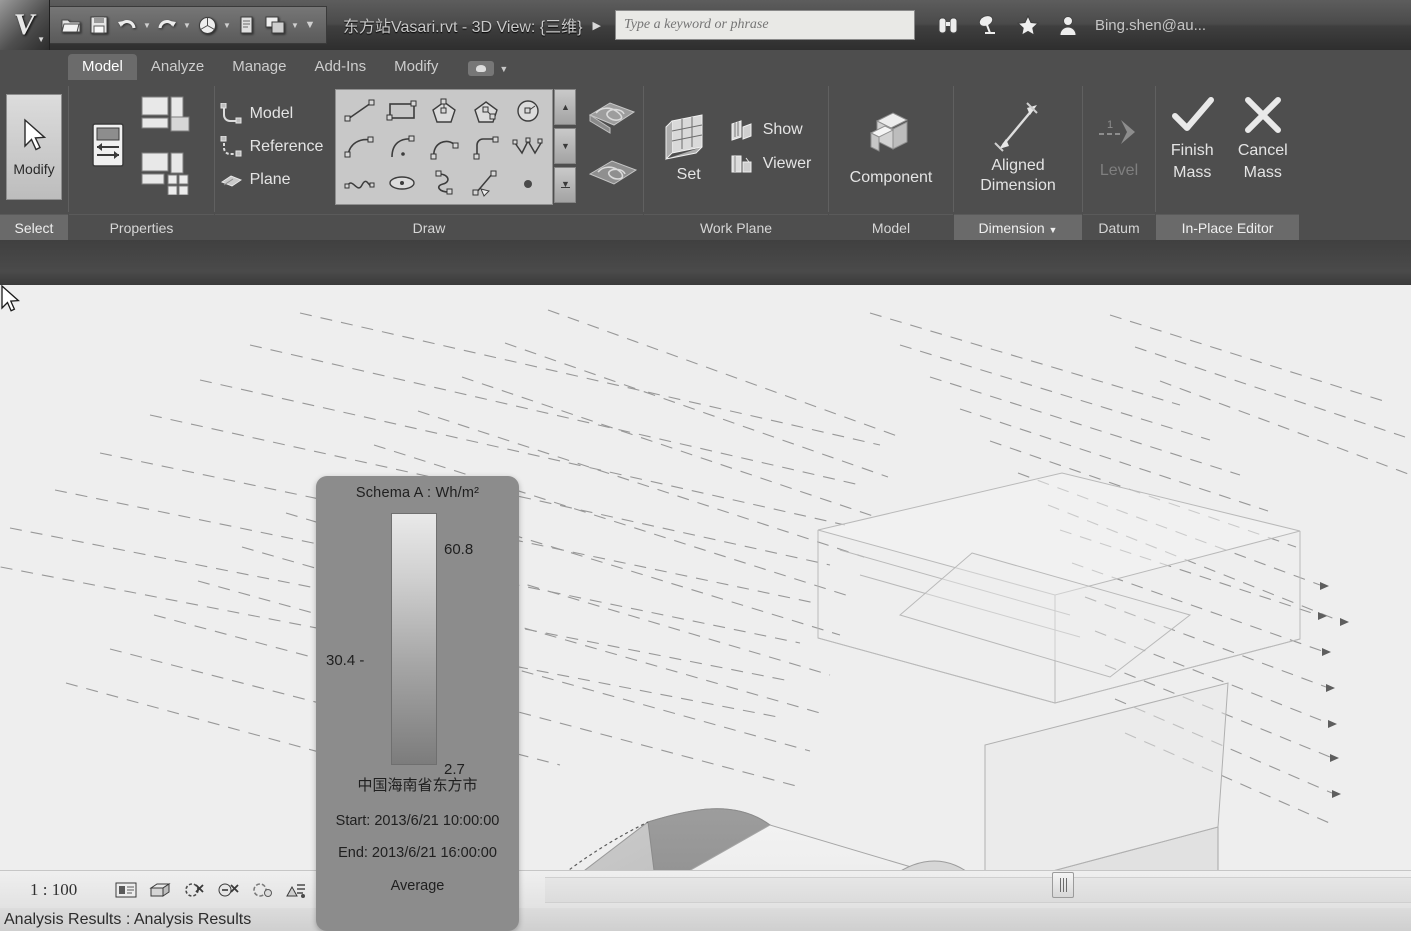  What do you see at coordinates (272, 180) in the screenshot?
I see `draw-reference-plane-button: Plane` at bounding box center [272, 180].